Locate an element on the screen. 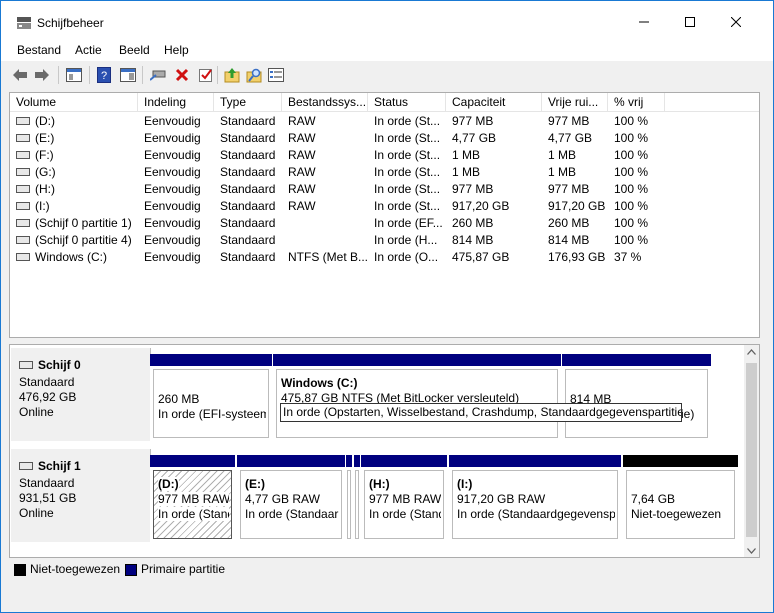  connect-drive-icon is located at coordinates (158, 75).